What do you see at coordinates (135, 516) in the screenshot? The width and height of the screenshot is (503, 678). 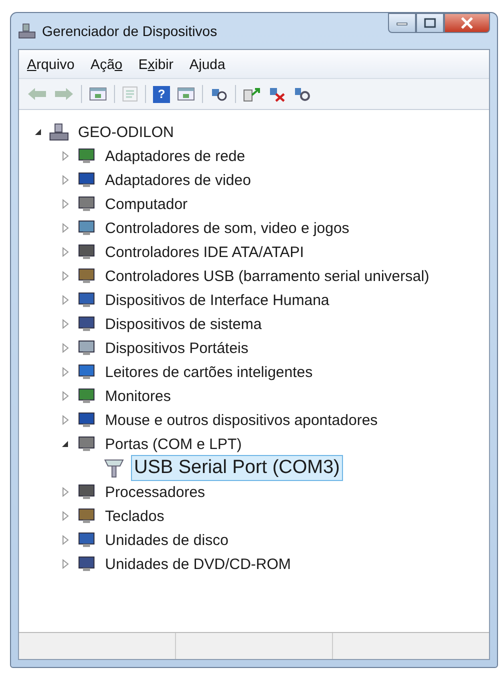 I see `tree-item: Teclados` at bounding box center [135, 516].